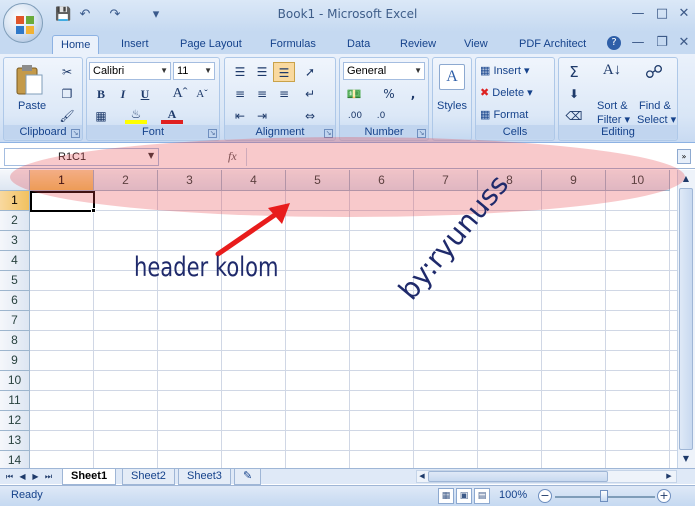 Image resolution: width=695 pixels, height=506 pixels. I want to click on orientation-icon: ➚, so click(310, 72).